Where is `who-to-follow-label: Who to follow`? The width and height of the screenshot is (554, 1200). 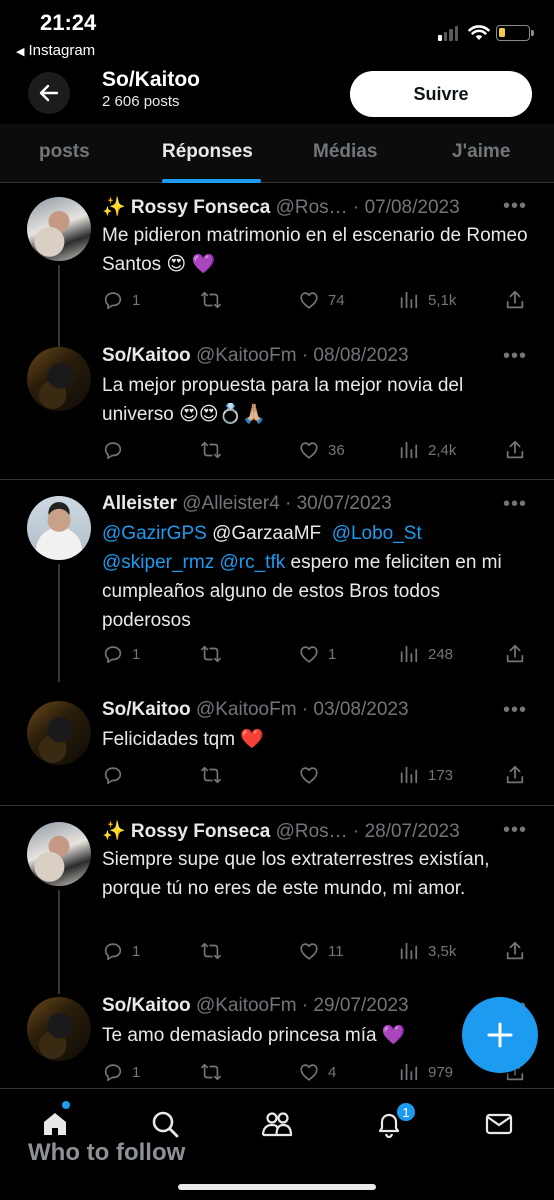
who-to-follow-label: Who to follow is located at coordinates (106, 1153).